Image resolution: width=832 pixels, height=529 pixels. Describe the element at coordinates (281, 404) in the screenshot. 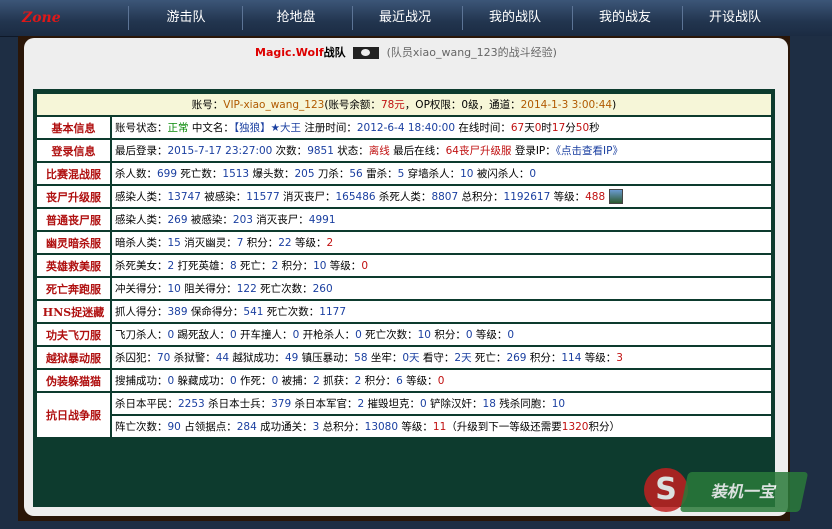

I see `stat-value: 379` at that location.